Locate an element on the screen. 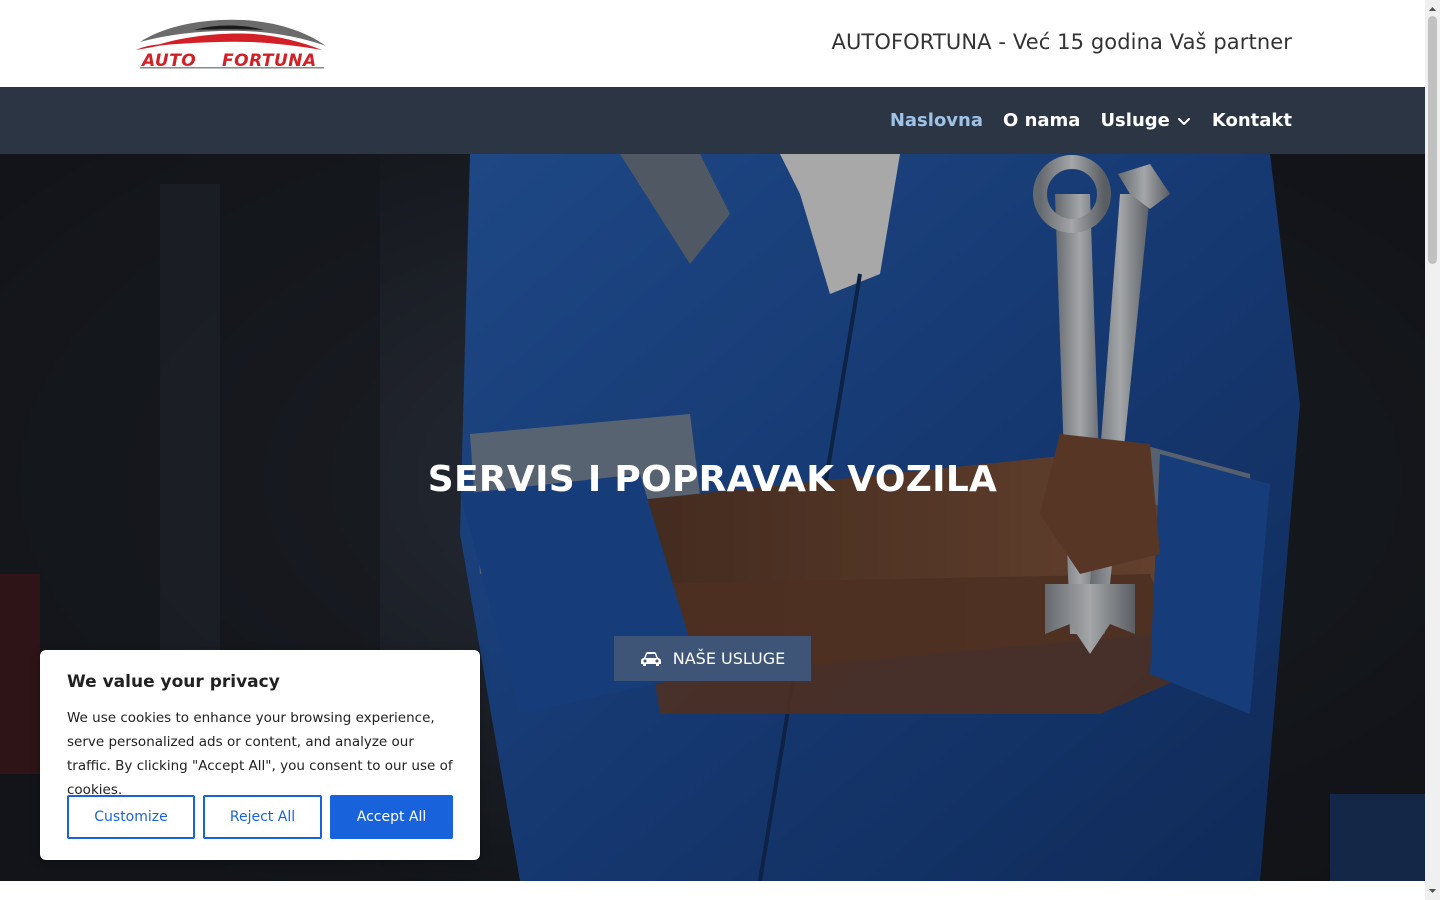  cookie-banner-title: We value your privacy is located at coordinates (173, 682).